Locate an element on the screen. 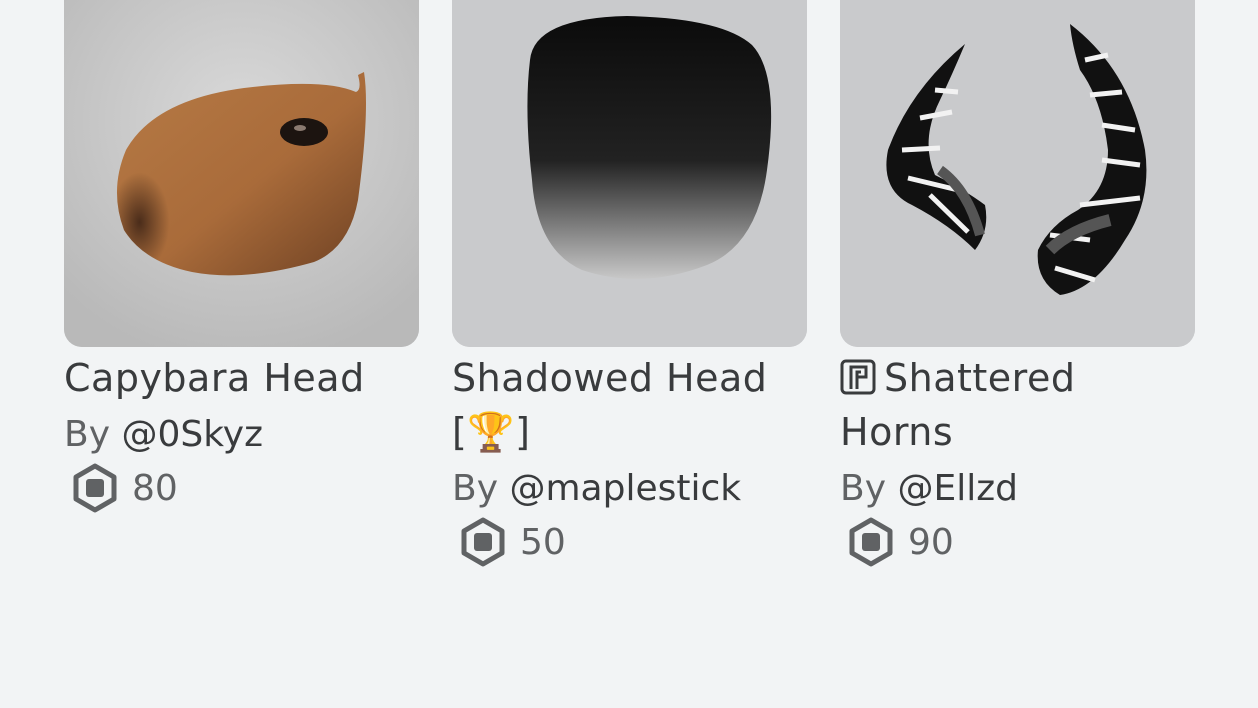 The image size is (1258, 708). creator-link: @0Skyz is located at coordinates (192, 434).